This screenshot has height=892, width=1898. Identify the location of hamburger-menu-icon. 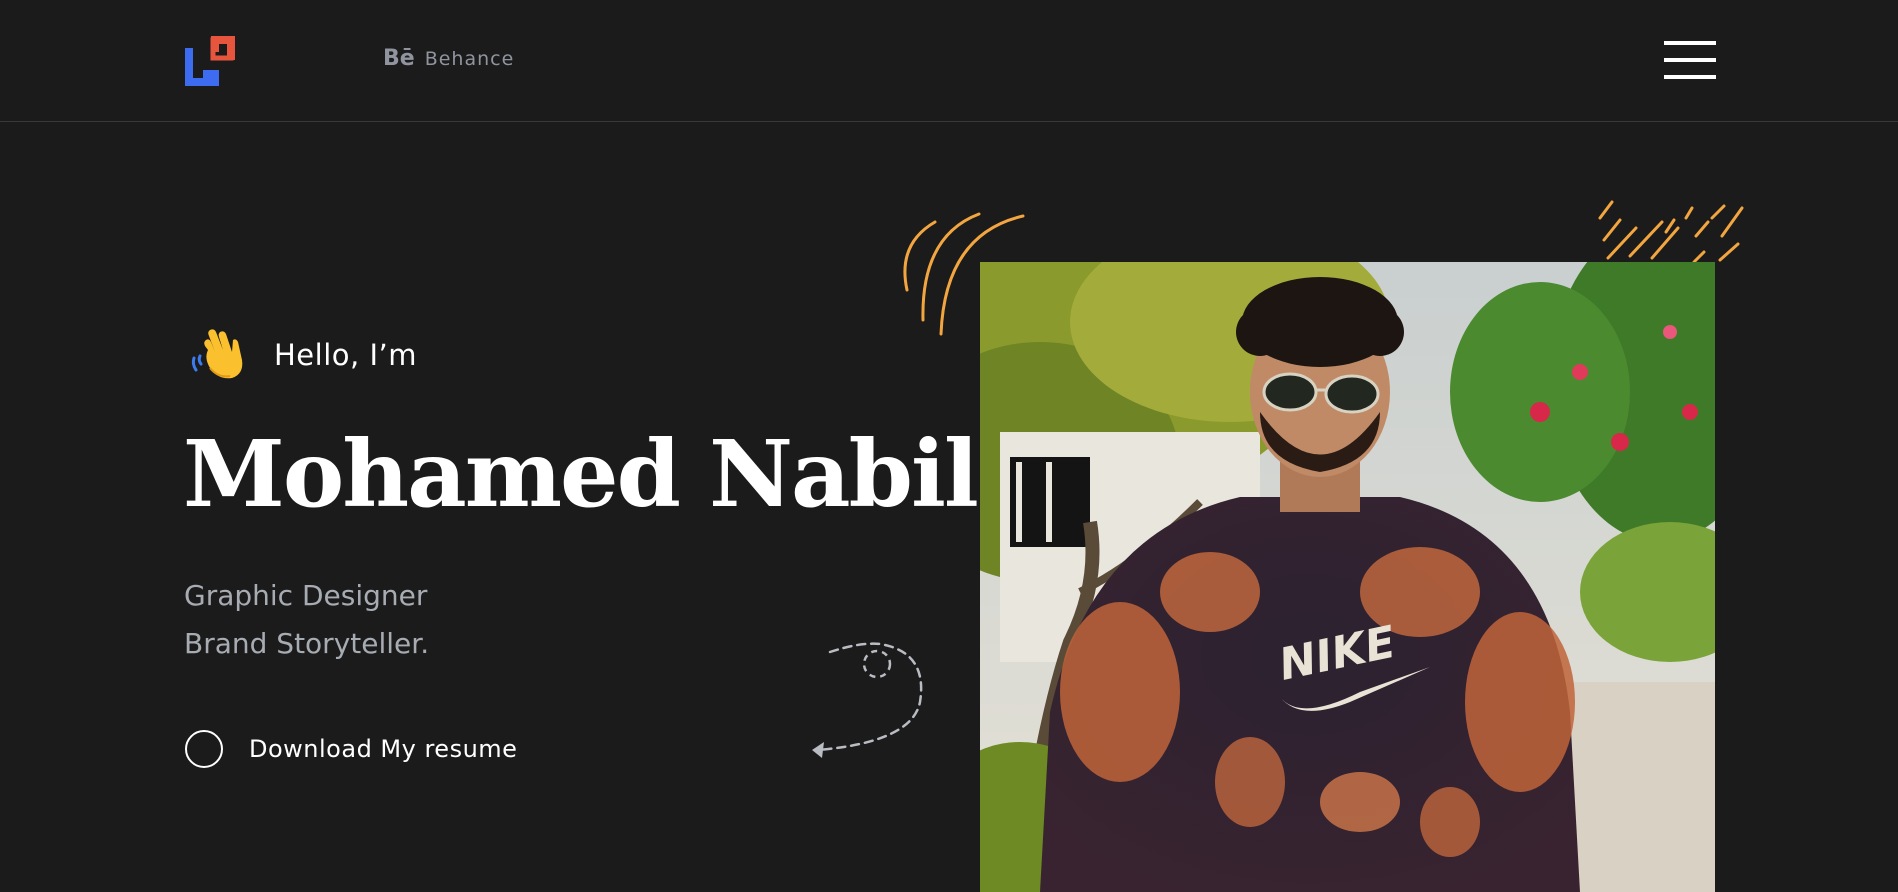
(1690, 60).